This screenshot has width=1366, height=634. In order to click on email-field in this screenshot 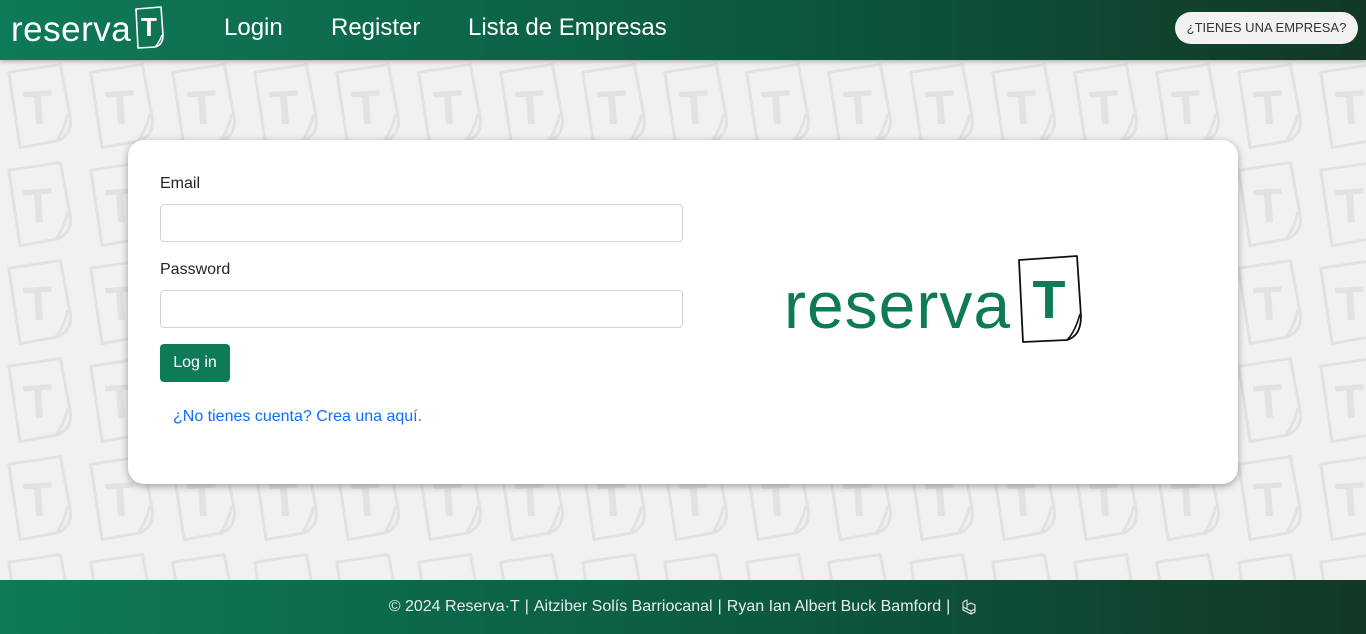, I will do `click(421, 223)`.